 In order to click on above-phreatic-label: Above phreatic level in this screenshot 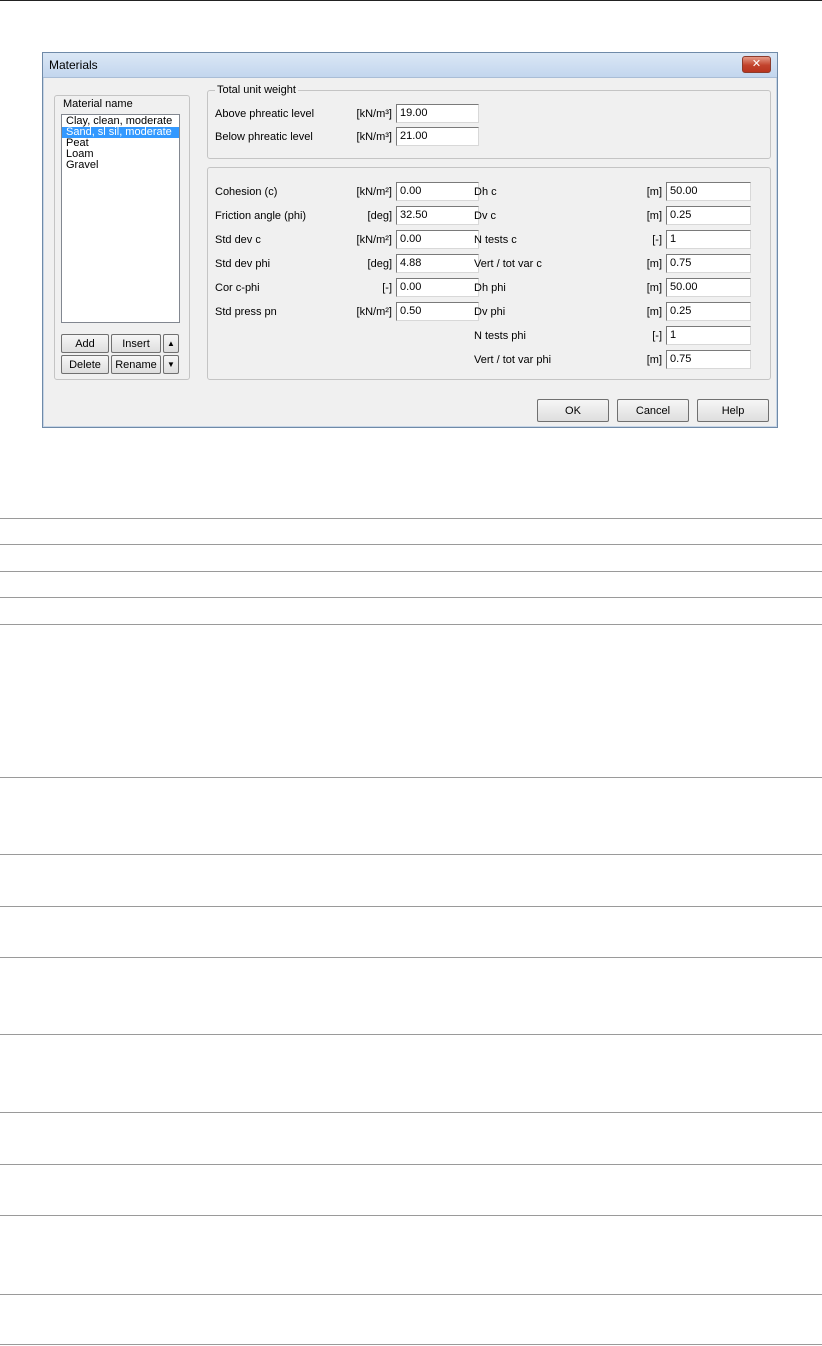, I will do `click(265, 114)`.